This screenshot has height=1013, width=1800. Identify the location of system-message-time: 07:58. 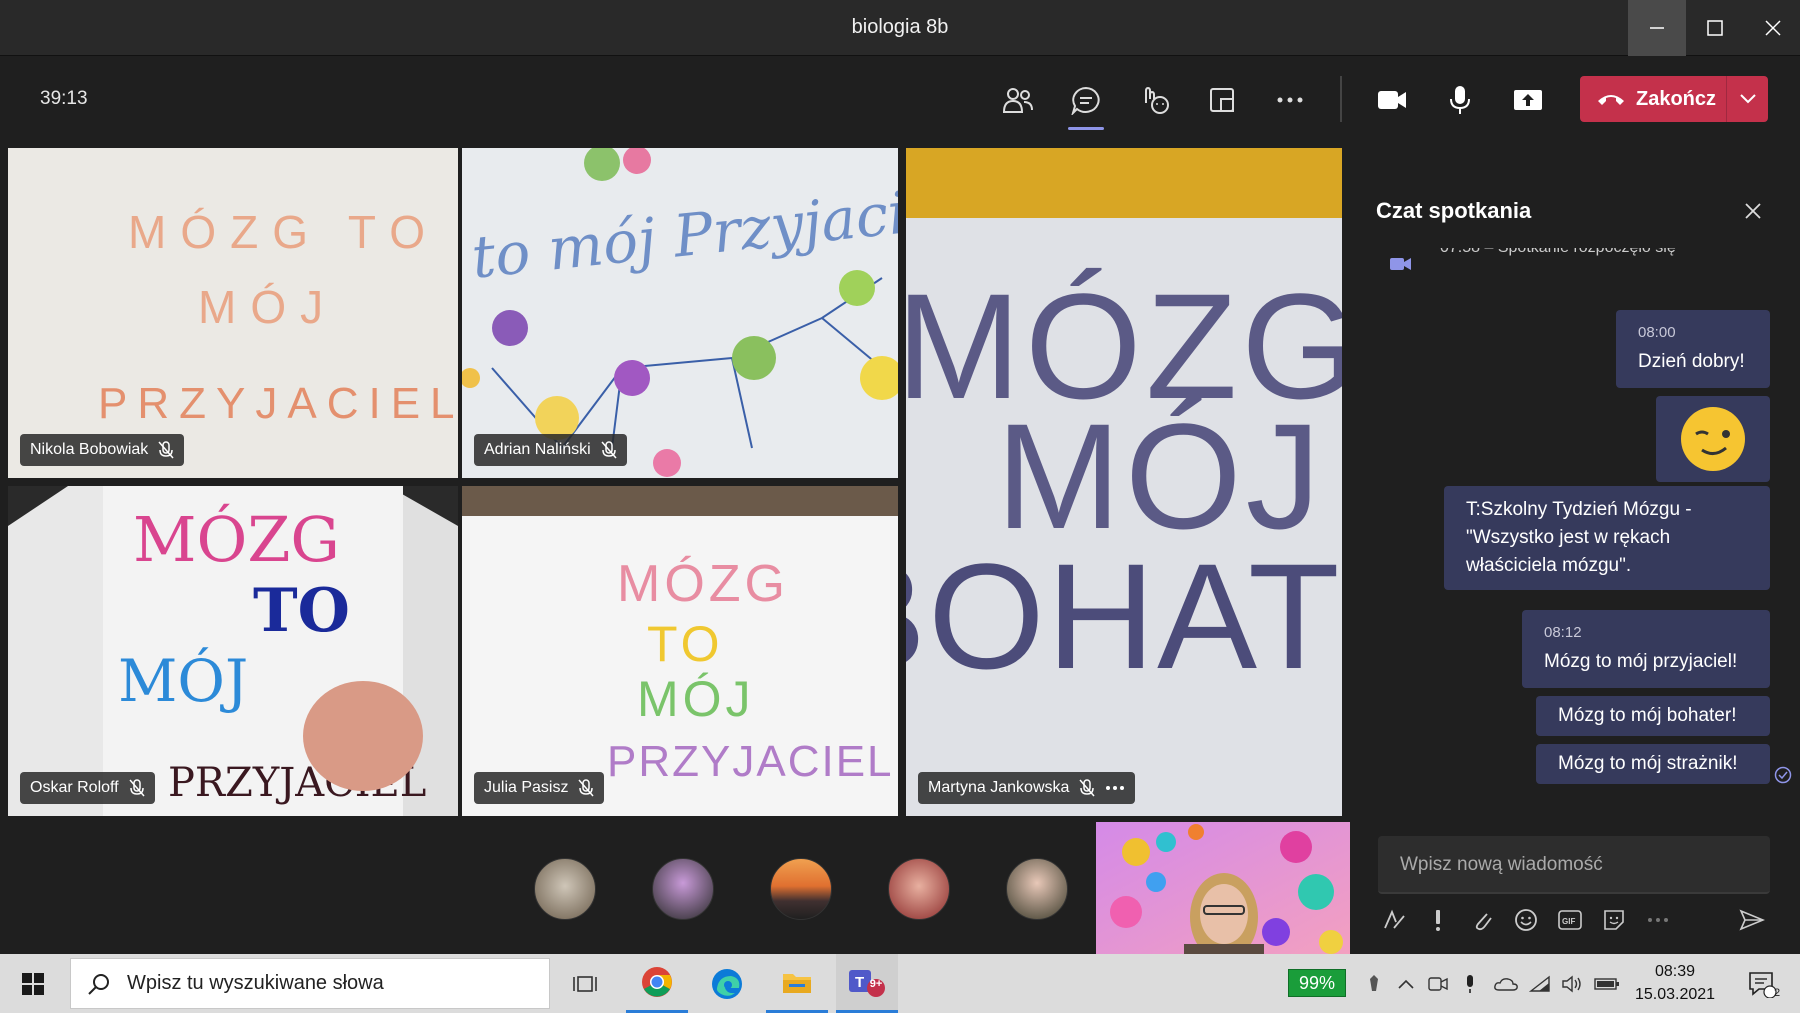
(1460, 247).